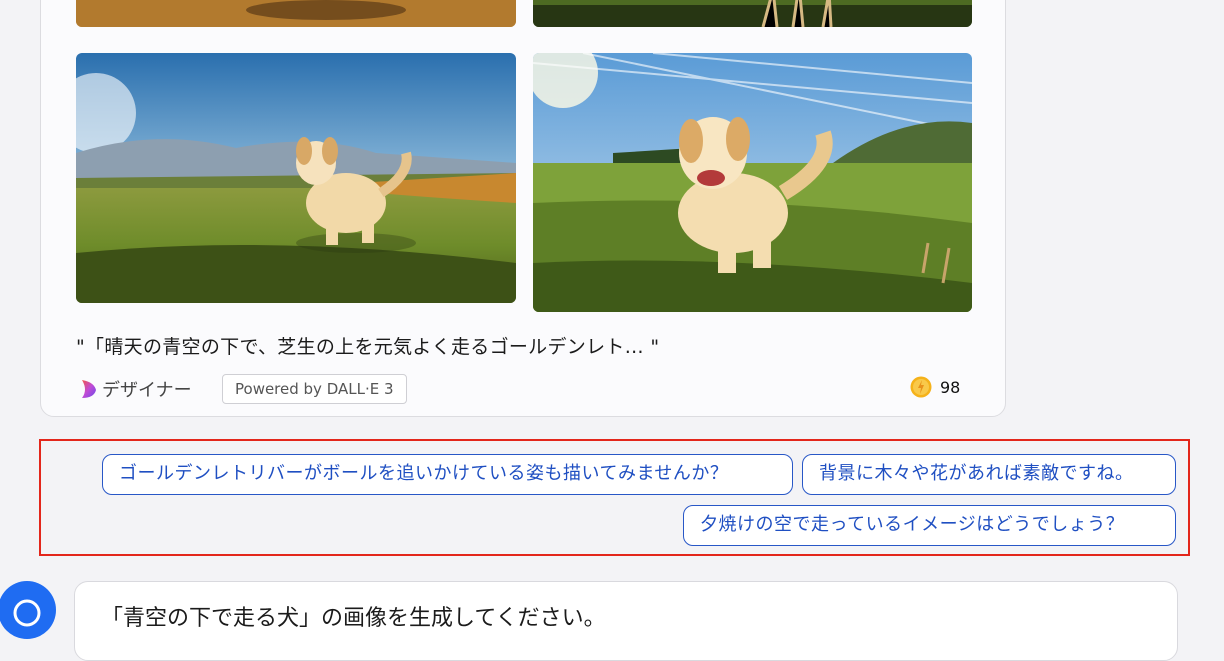 The height and width of the screenshot is (661, 1224). What do you see at coordinates (626, 621) in the screenshot?
I see `user-message-bubble: 「青空の下で走る犬」の画像を生成してください。` at bounding box center [626, 621].